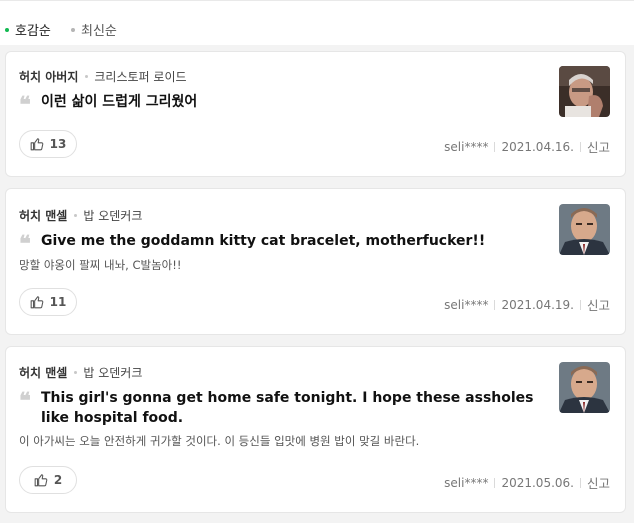 The width and height of the screenshot is (634, 523). What do you see at coordinates (58, 302) in the screenshot?
I see `like-count: 11` at bounding box center [58, 302].